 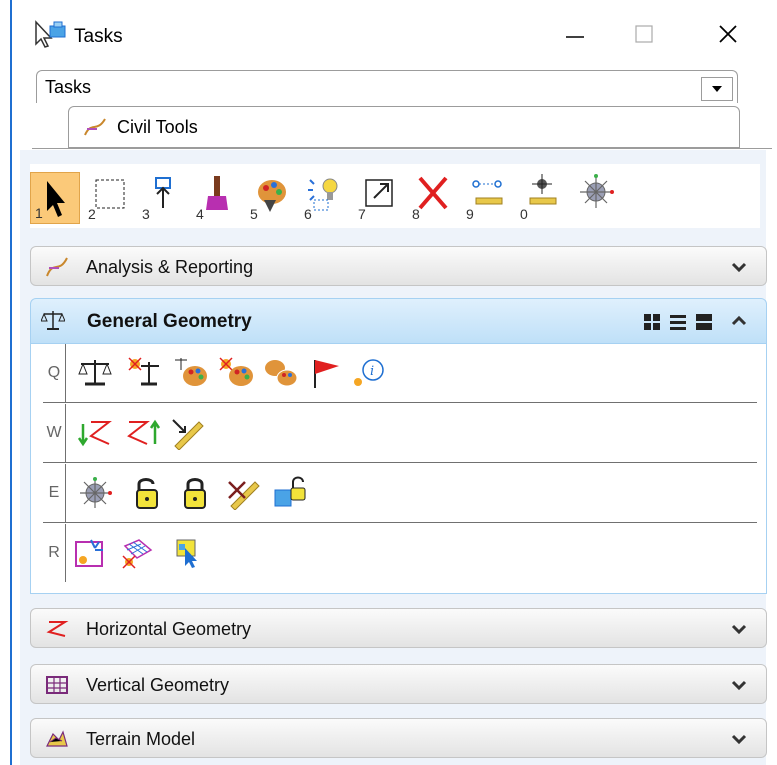 I want to click on balance-palette-icon, so click(x=191, y=373).